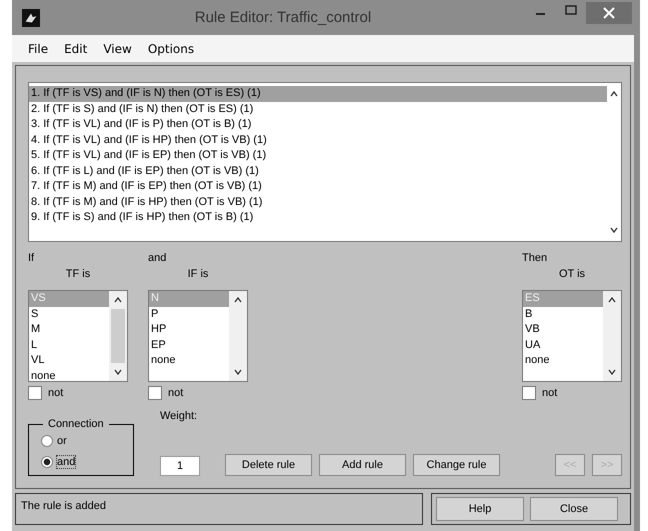  I want to click on list-item: L, so click(69, 345).